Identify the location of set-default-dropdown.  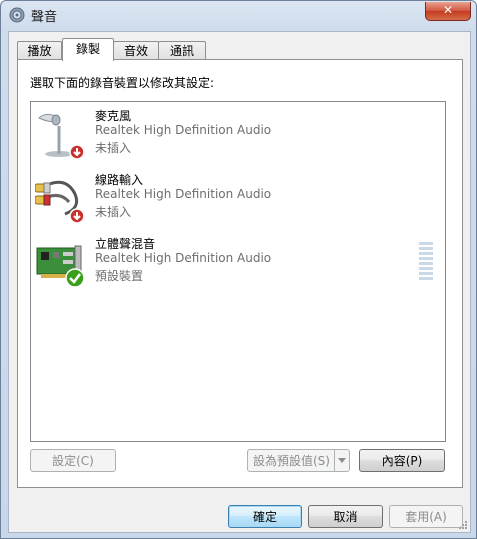
(341, 460).